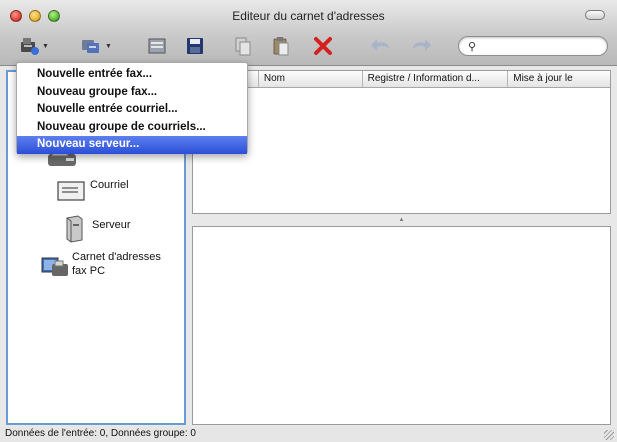  What do you see at coordinates (311, 79) in the screenshot?
I see `column-header-nom: Nom` at bounding box center [311, 79].